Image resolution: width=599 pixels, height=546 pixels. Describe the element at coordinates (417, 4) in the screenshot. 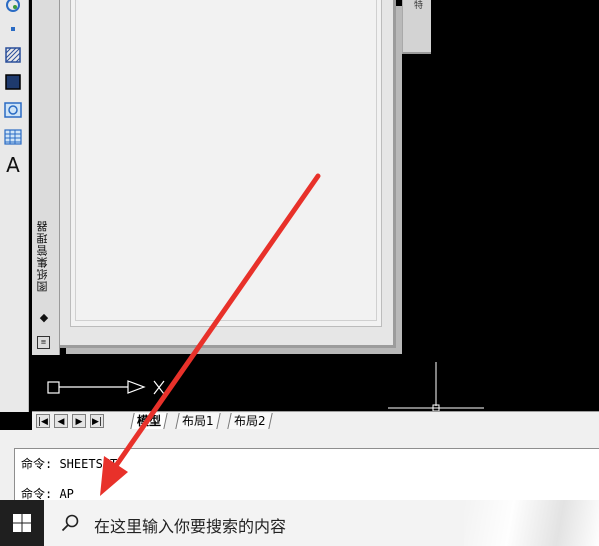

I see `properties-tab-label: 特` at that location.